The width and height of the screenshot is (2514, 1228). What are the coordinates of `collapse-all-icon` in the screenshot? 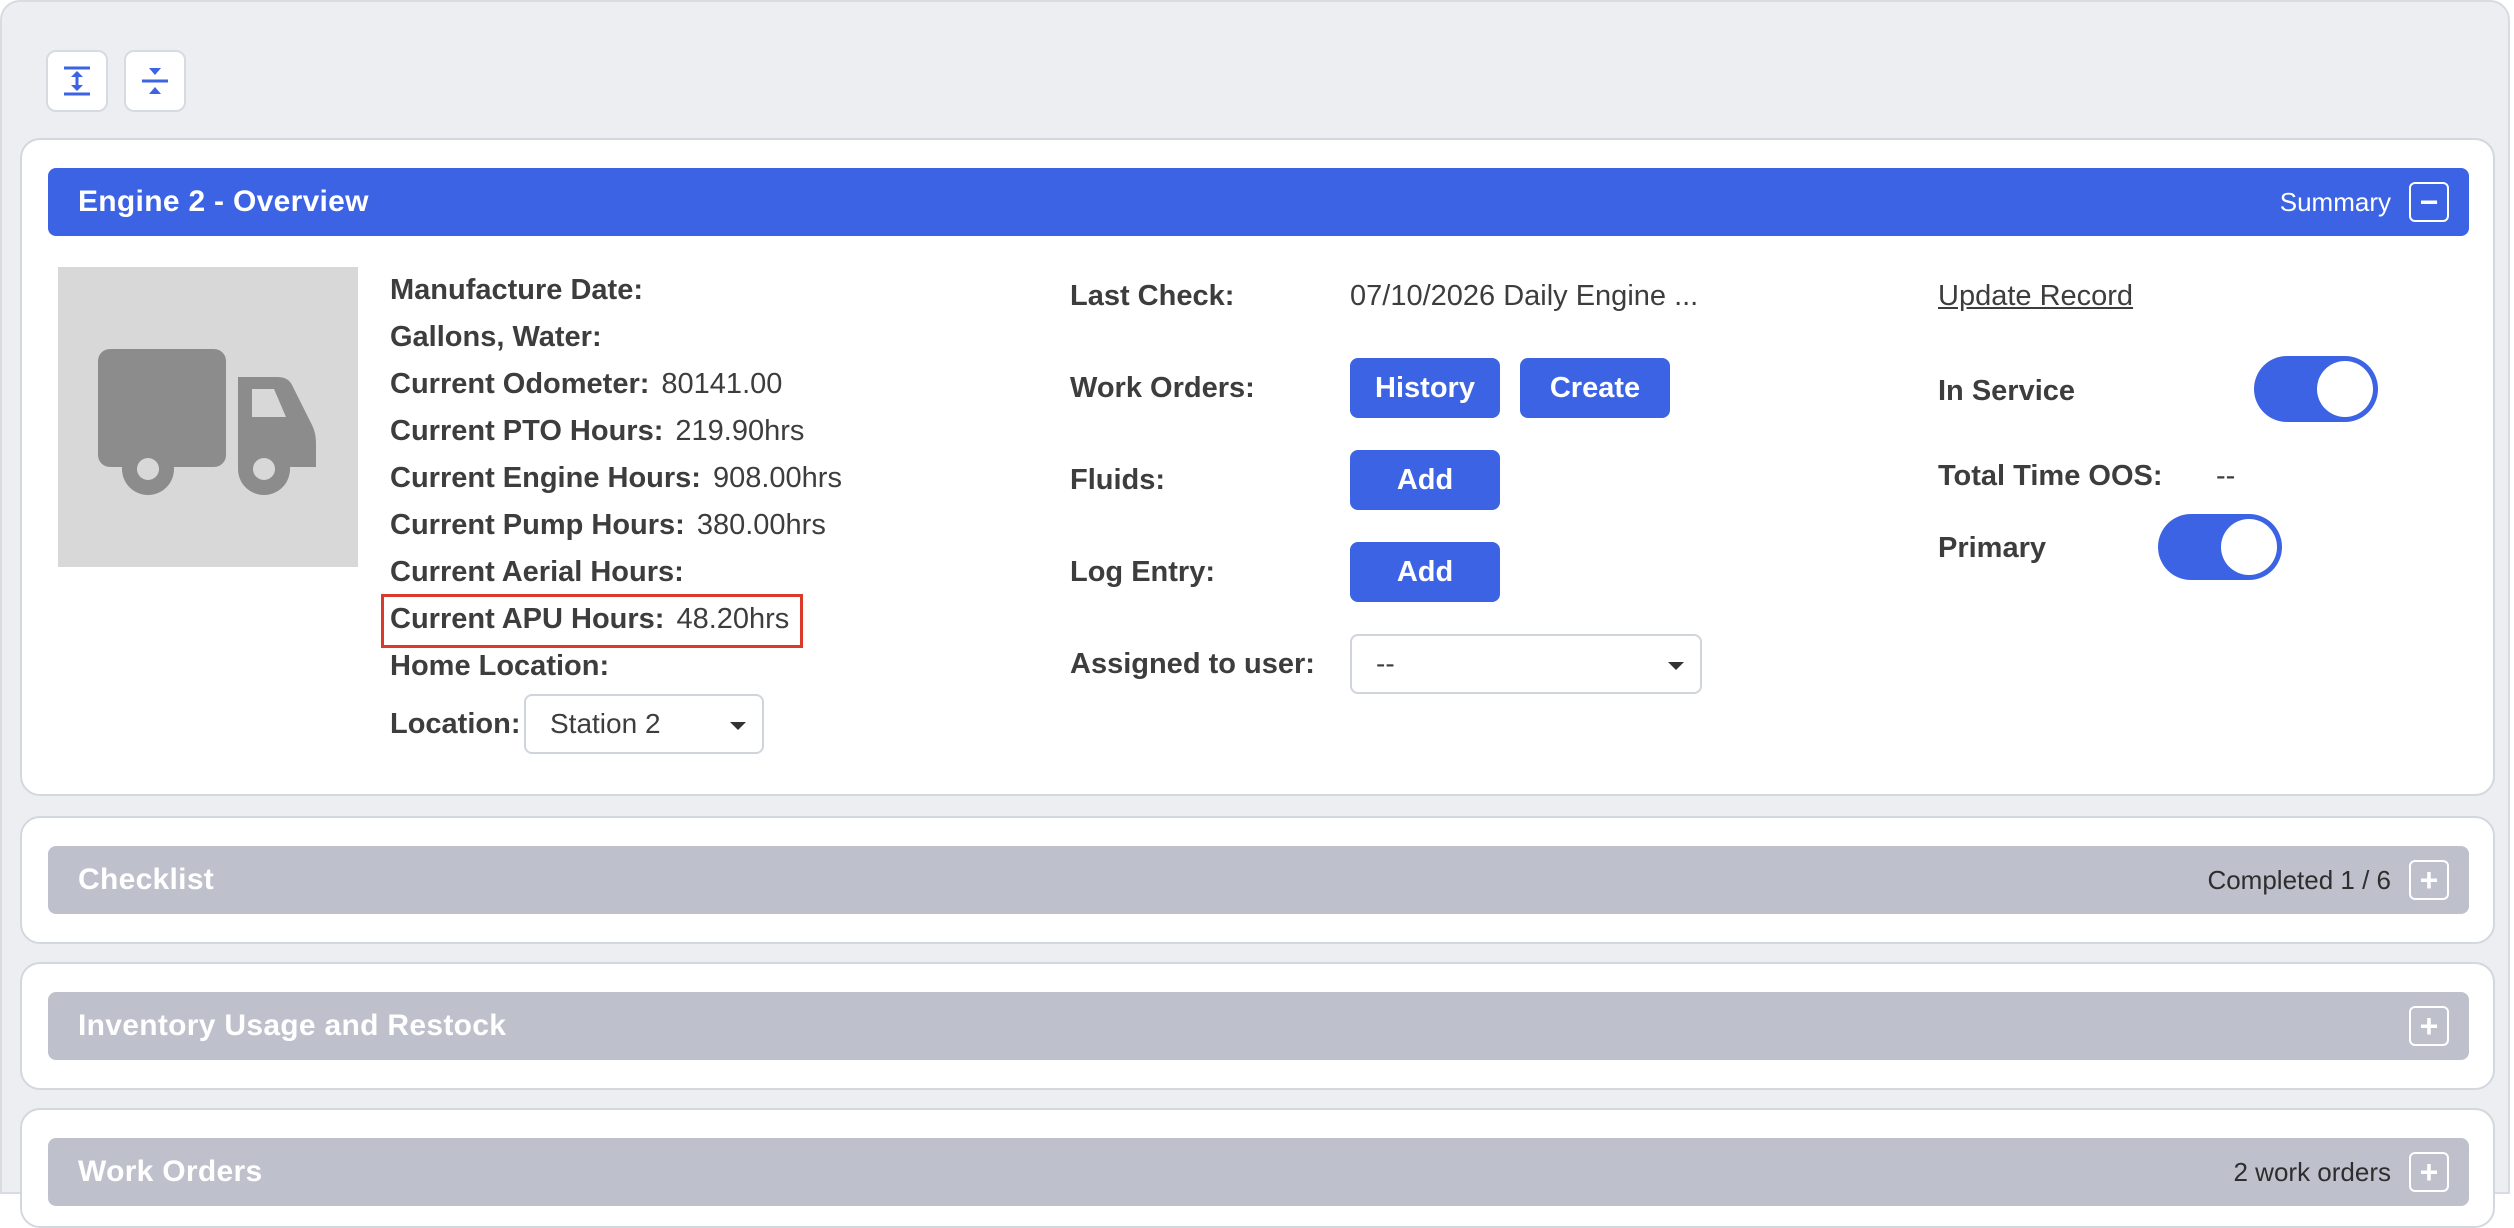 It's located at (155, 81).